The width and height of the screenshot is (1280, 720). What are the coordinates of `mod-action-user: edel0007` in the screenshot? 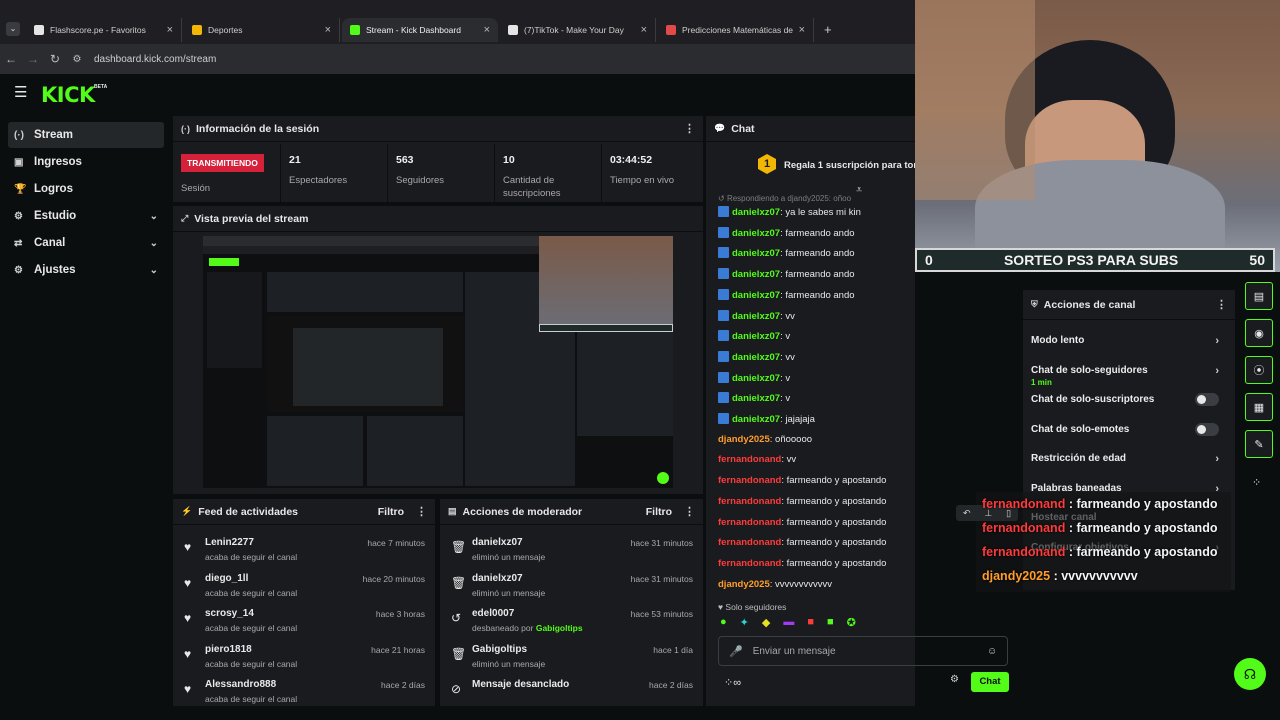 It's located at (493, 613).